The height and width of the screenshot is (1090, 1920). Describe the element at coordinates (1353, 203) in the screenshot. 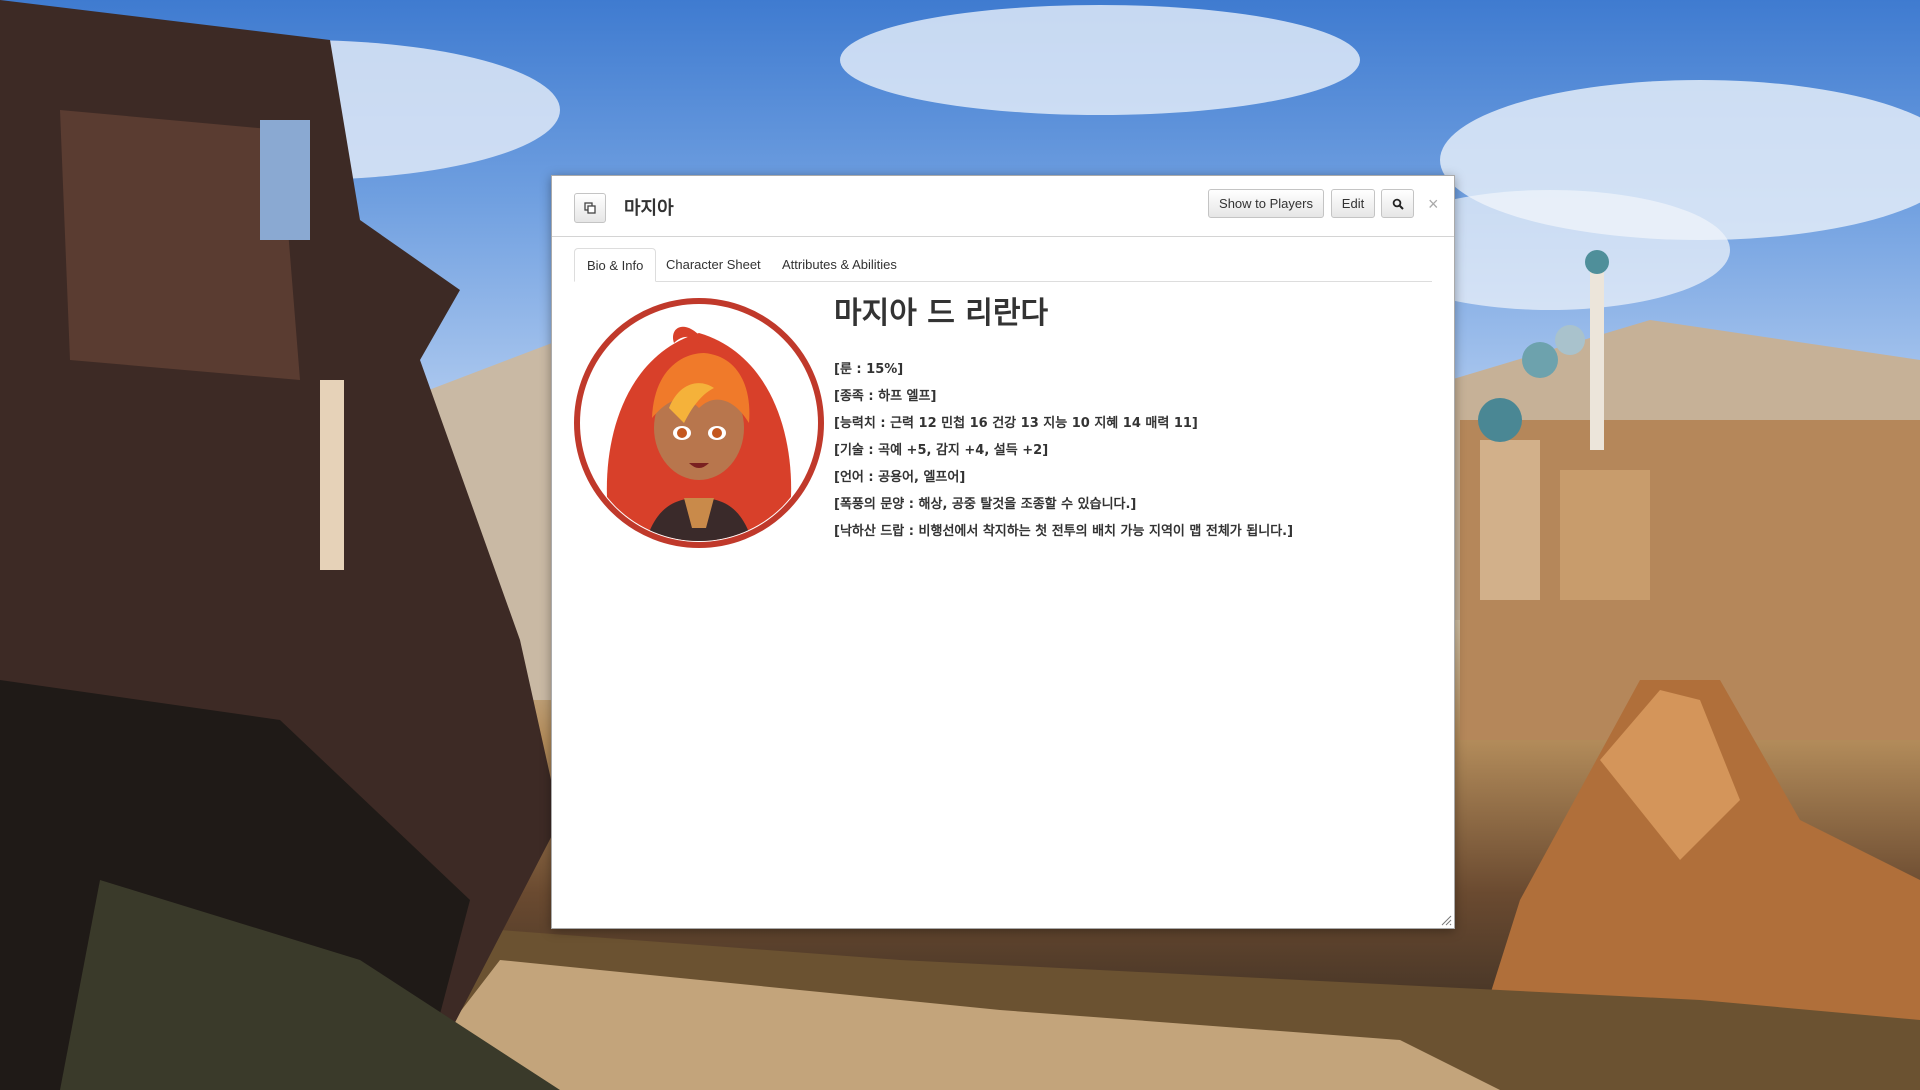

I see `edit-button: Edit` at that location.